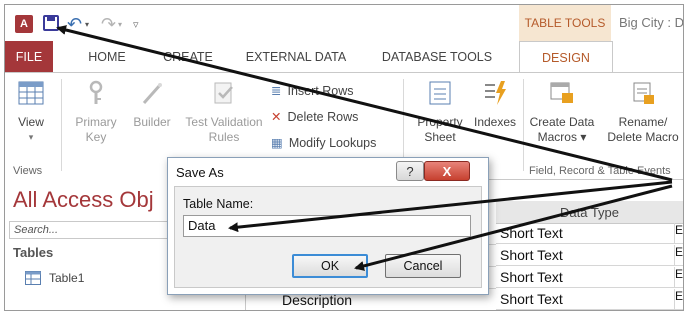 The height and width of the screenshot is (313, 686). Describe the element at coordinates (29, 56) in the screenshot. I see `tab-file: FILE` at that location.